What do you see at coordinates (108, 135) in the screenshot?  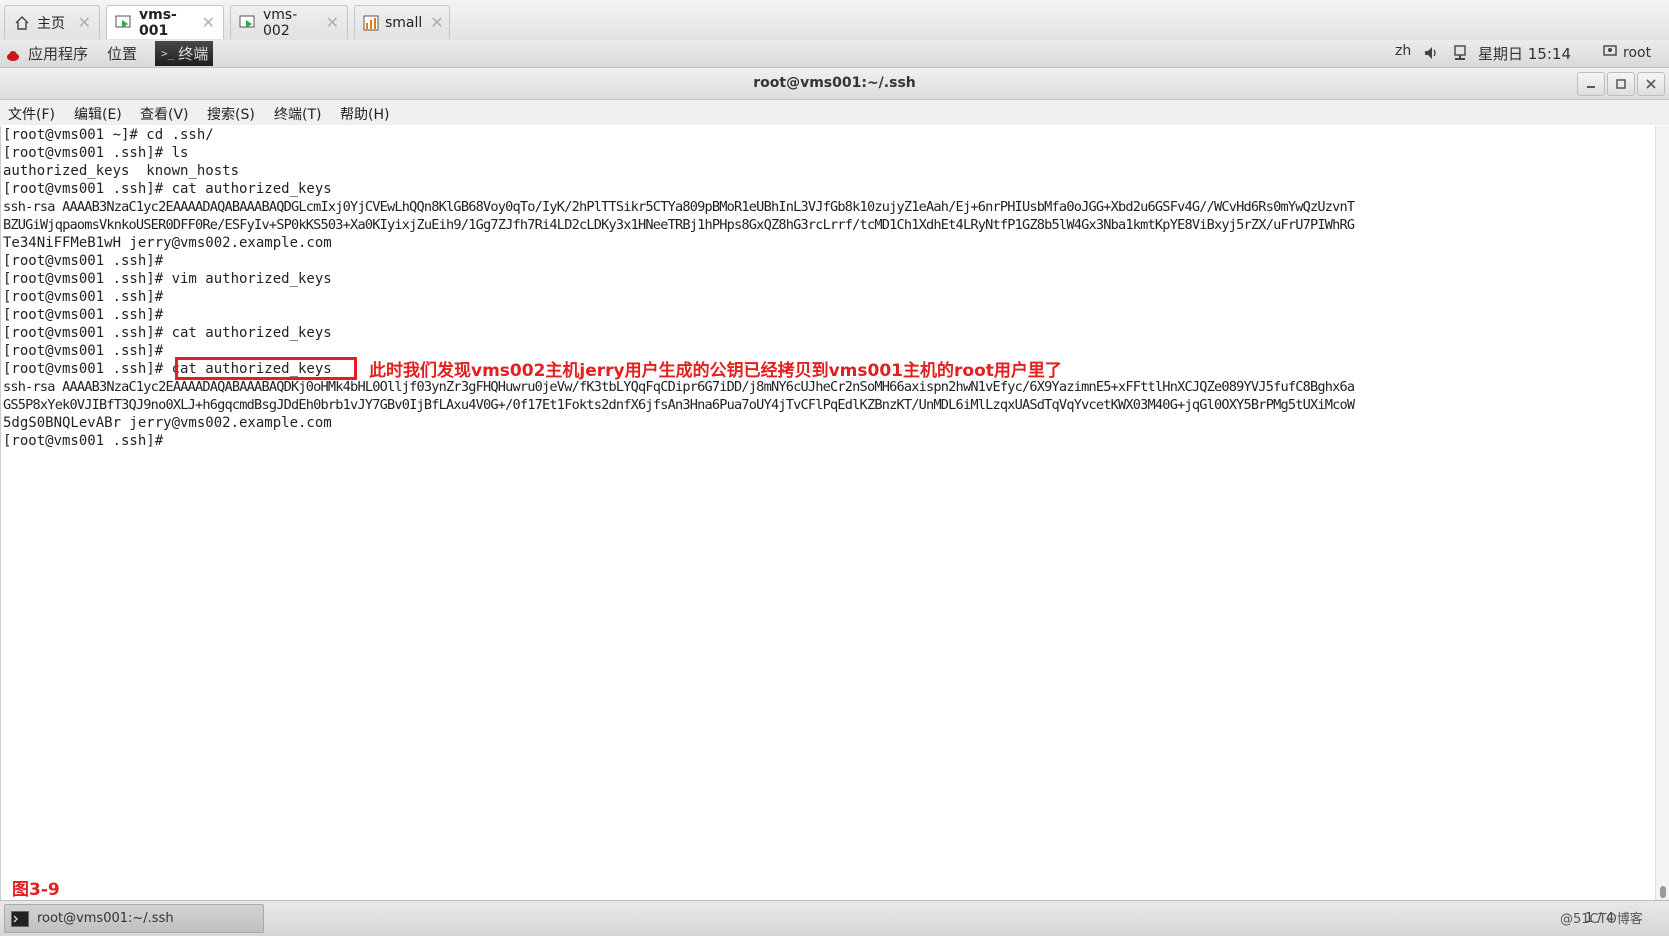 I see `terminal-line: [root@vms001 ~]# cd .ssh/` at bounding box center [108, 135].